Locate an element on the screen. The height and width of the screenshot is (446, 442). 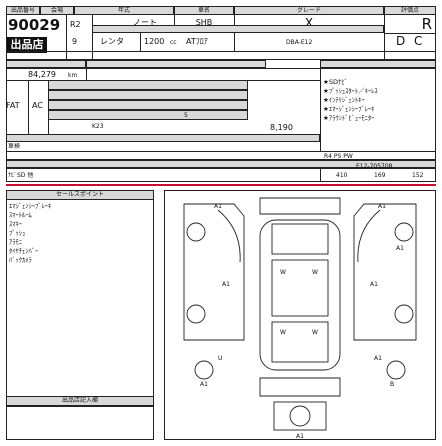
lot-label: 出品番号 is located at coordinates (23, 10).